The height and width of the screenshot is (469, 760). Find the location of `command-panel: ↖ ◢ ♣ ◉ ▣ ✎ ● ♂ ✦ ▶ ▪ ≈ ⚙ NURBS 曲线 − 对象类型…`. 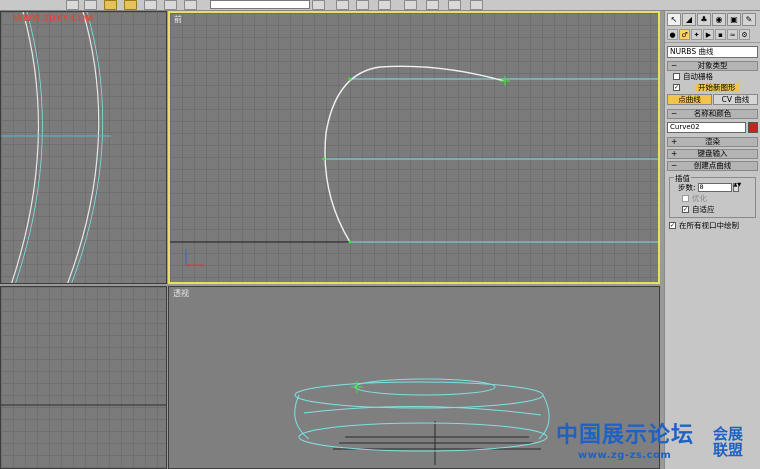

command-panel: ↖ ◢ ♣ ◉ ▣ ✎ ● ♂ ✦ ▶ ▪ ≈ ⚙ NURBS 曲线 − 对象类型… is located at coordinates (712, 240).